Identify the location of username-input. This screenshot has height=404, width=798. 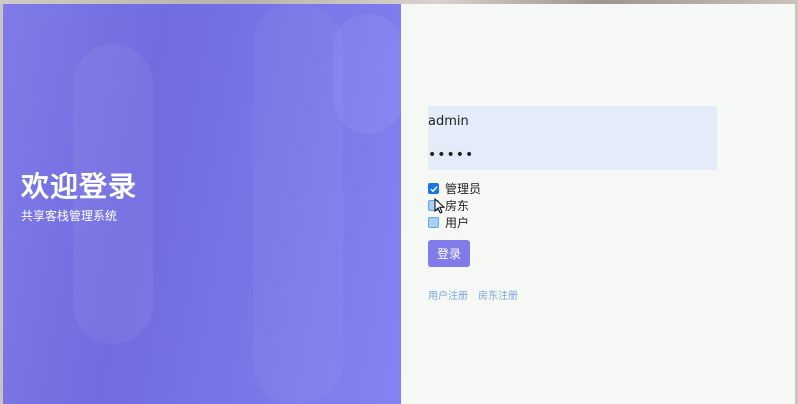
(568, 119).